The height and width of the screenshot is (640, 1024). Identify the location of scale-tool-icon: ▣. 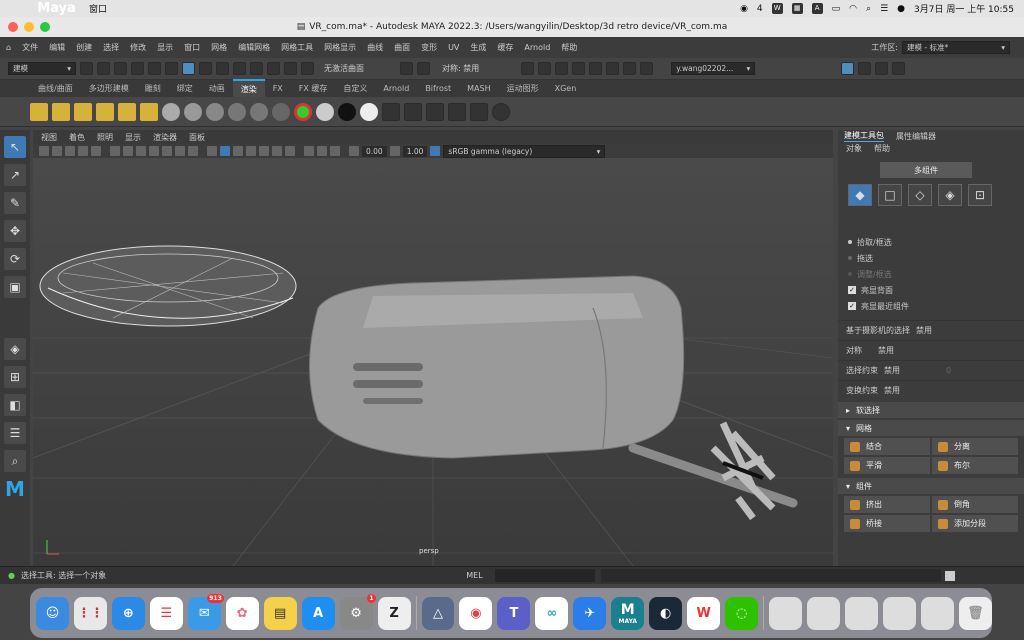
(15, 287).